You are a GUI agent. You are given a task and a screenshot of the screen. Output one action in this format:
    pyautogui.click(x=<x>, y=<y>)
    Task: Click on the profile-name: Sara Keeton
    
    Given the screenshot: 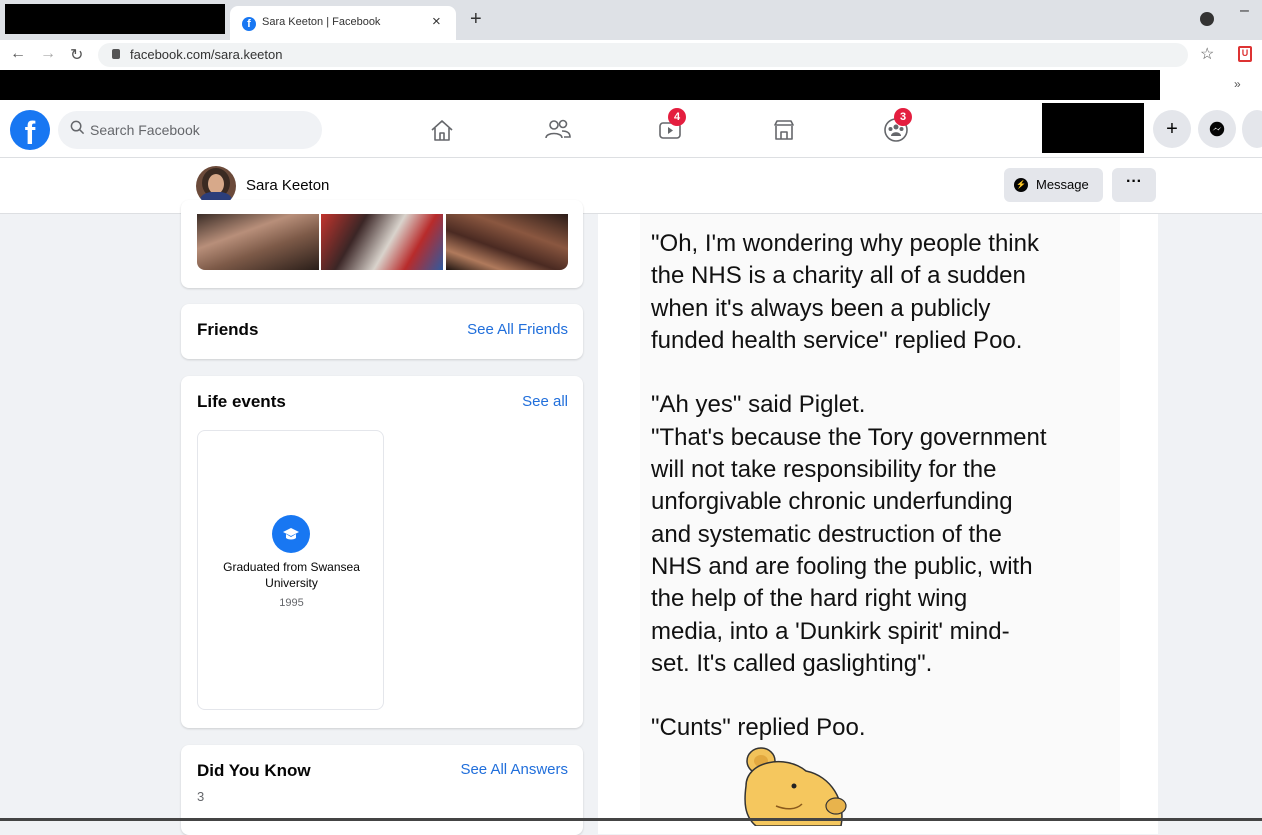 What is the action you would take?
    pyautogui.click(x=287, y=185)
    